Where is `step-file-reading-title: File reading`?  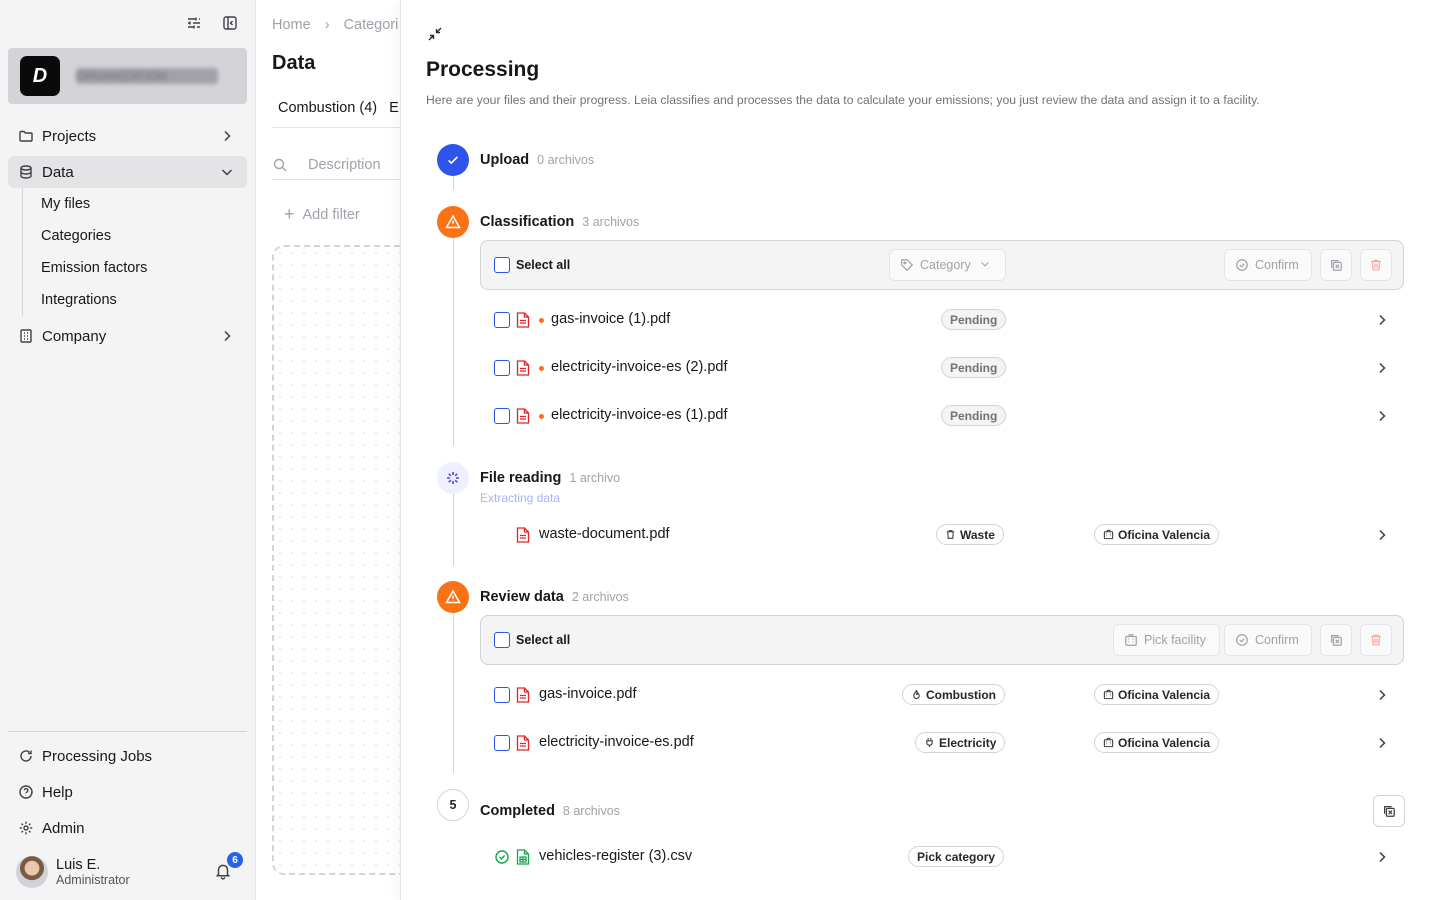
step-file-reading-title: File reading is located at coordinates (521, 478).